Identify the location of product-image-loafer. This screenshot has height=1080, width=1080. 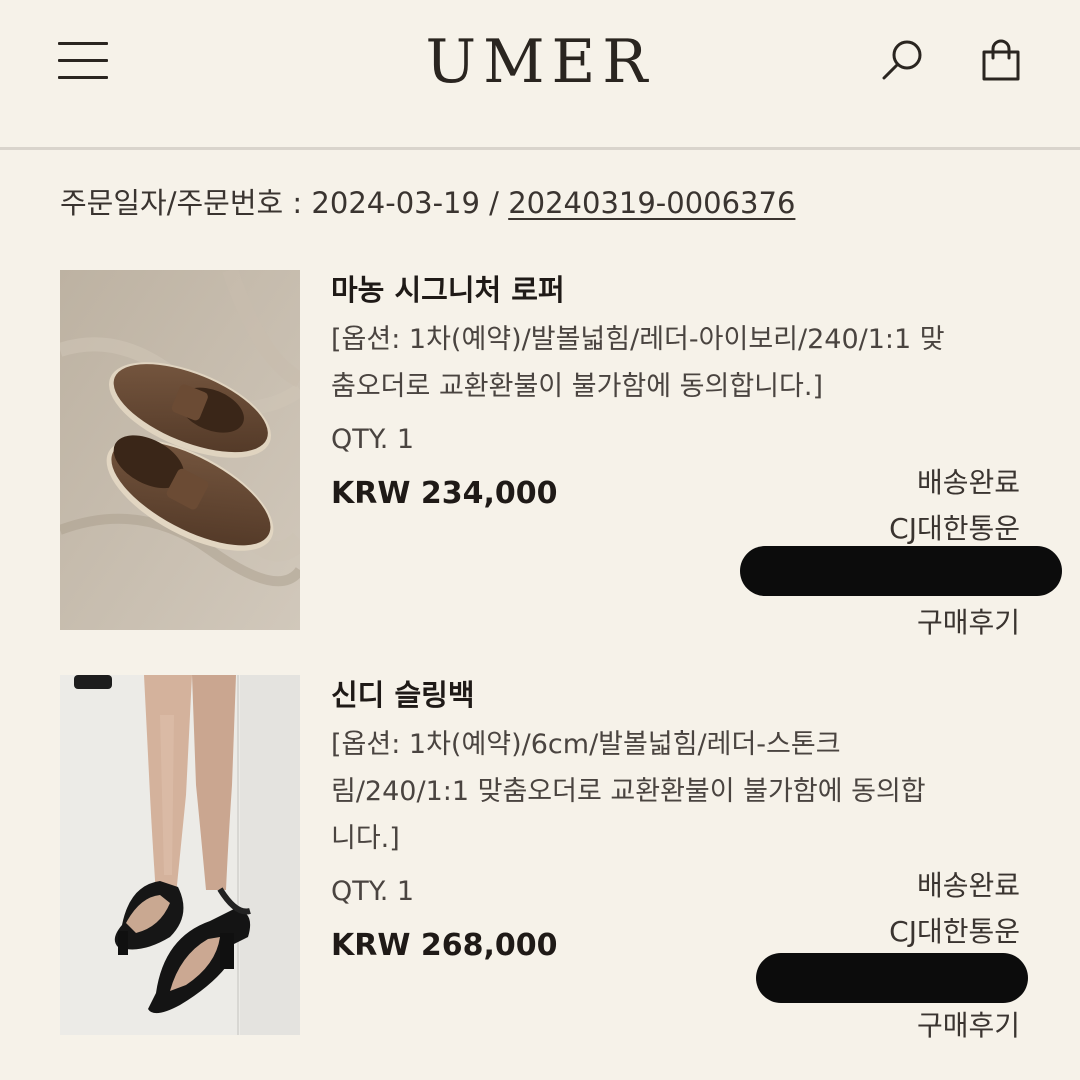
(180, 450).